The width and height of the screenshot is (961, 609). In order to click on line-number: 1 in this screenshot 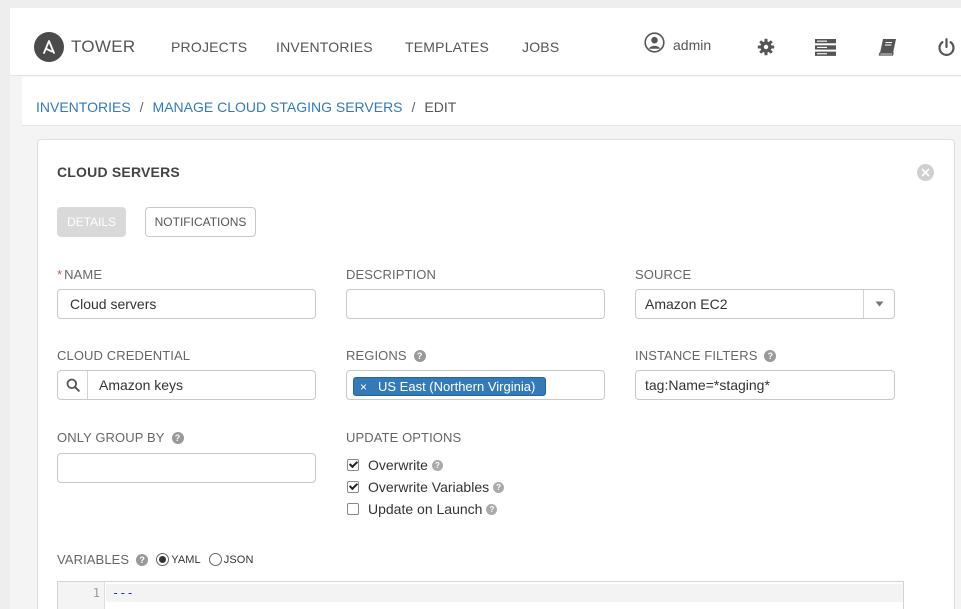, I will do `click(96, 593)`.